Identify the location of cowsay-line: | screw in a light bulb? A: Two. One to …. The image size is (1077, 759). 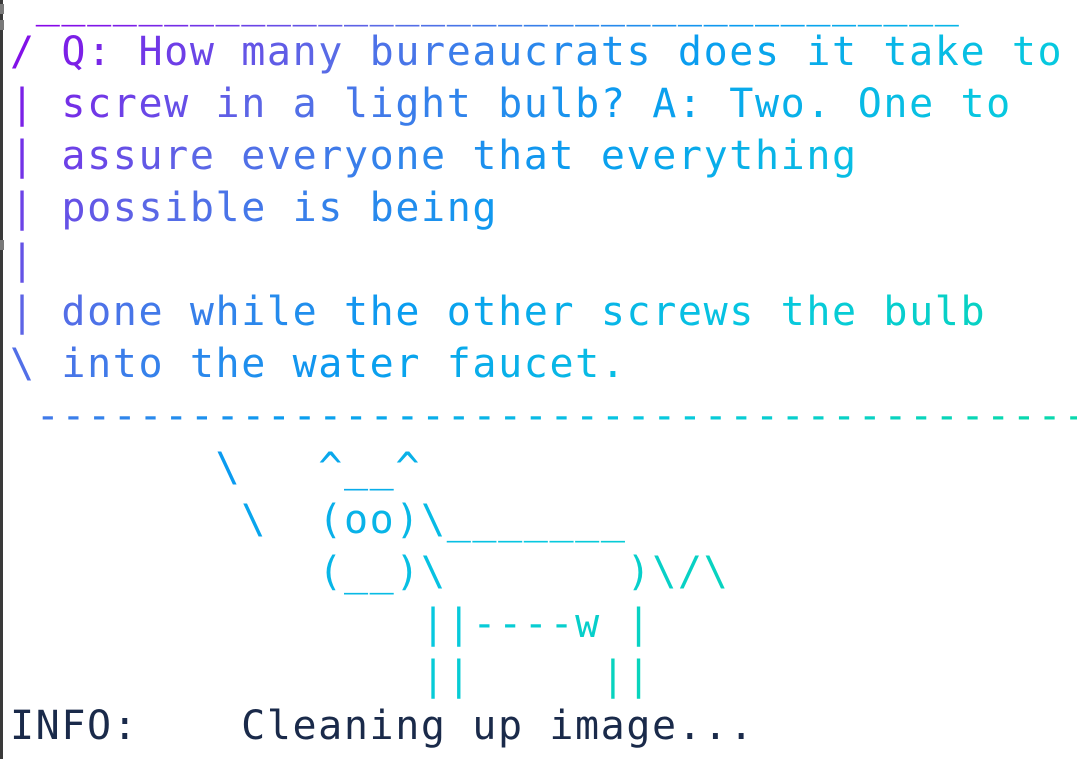
(511, 104).